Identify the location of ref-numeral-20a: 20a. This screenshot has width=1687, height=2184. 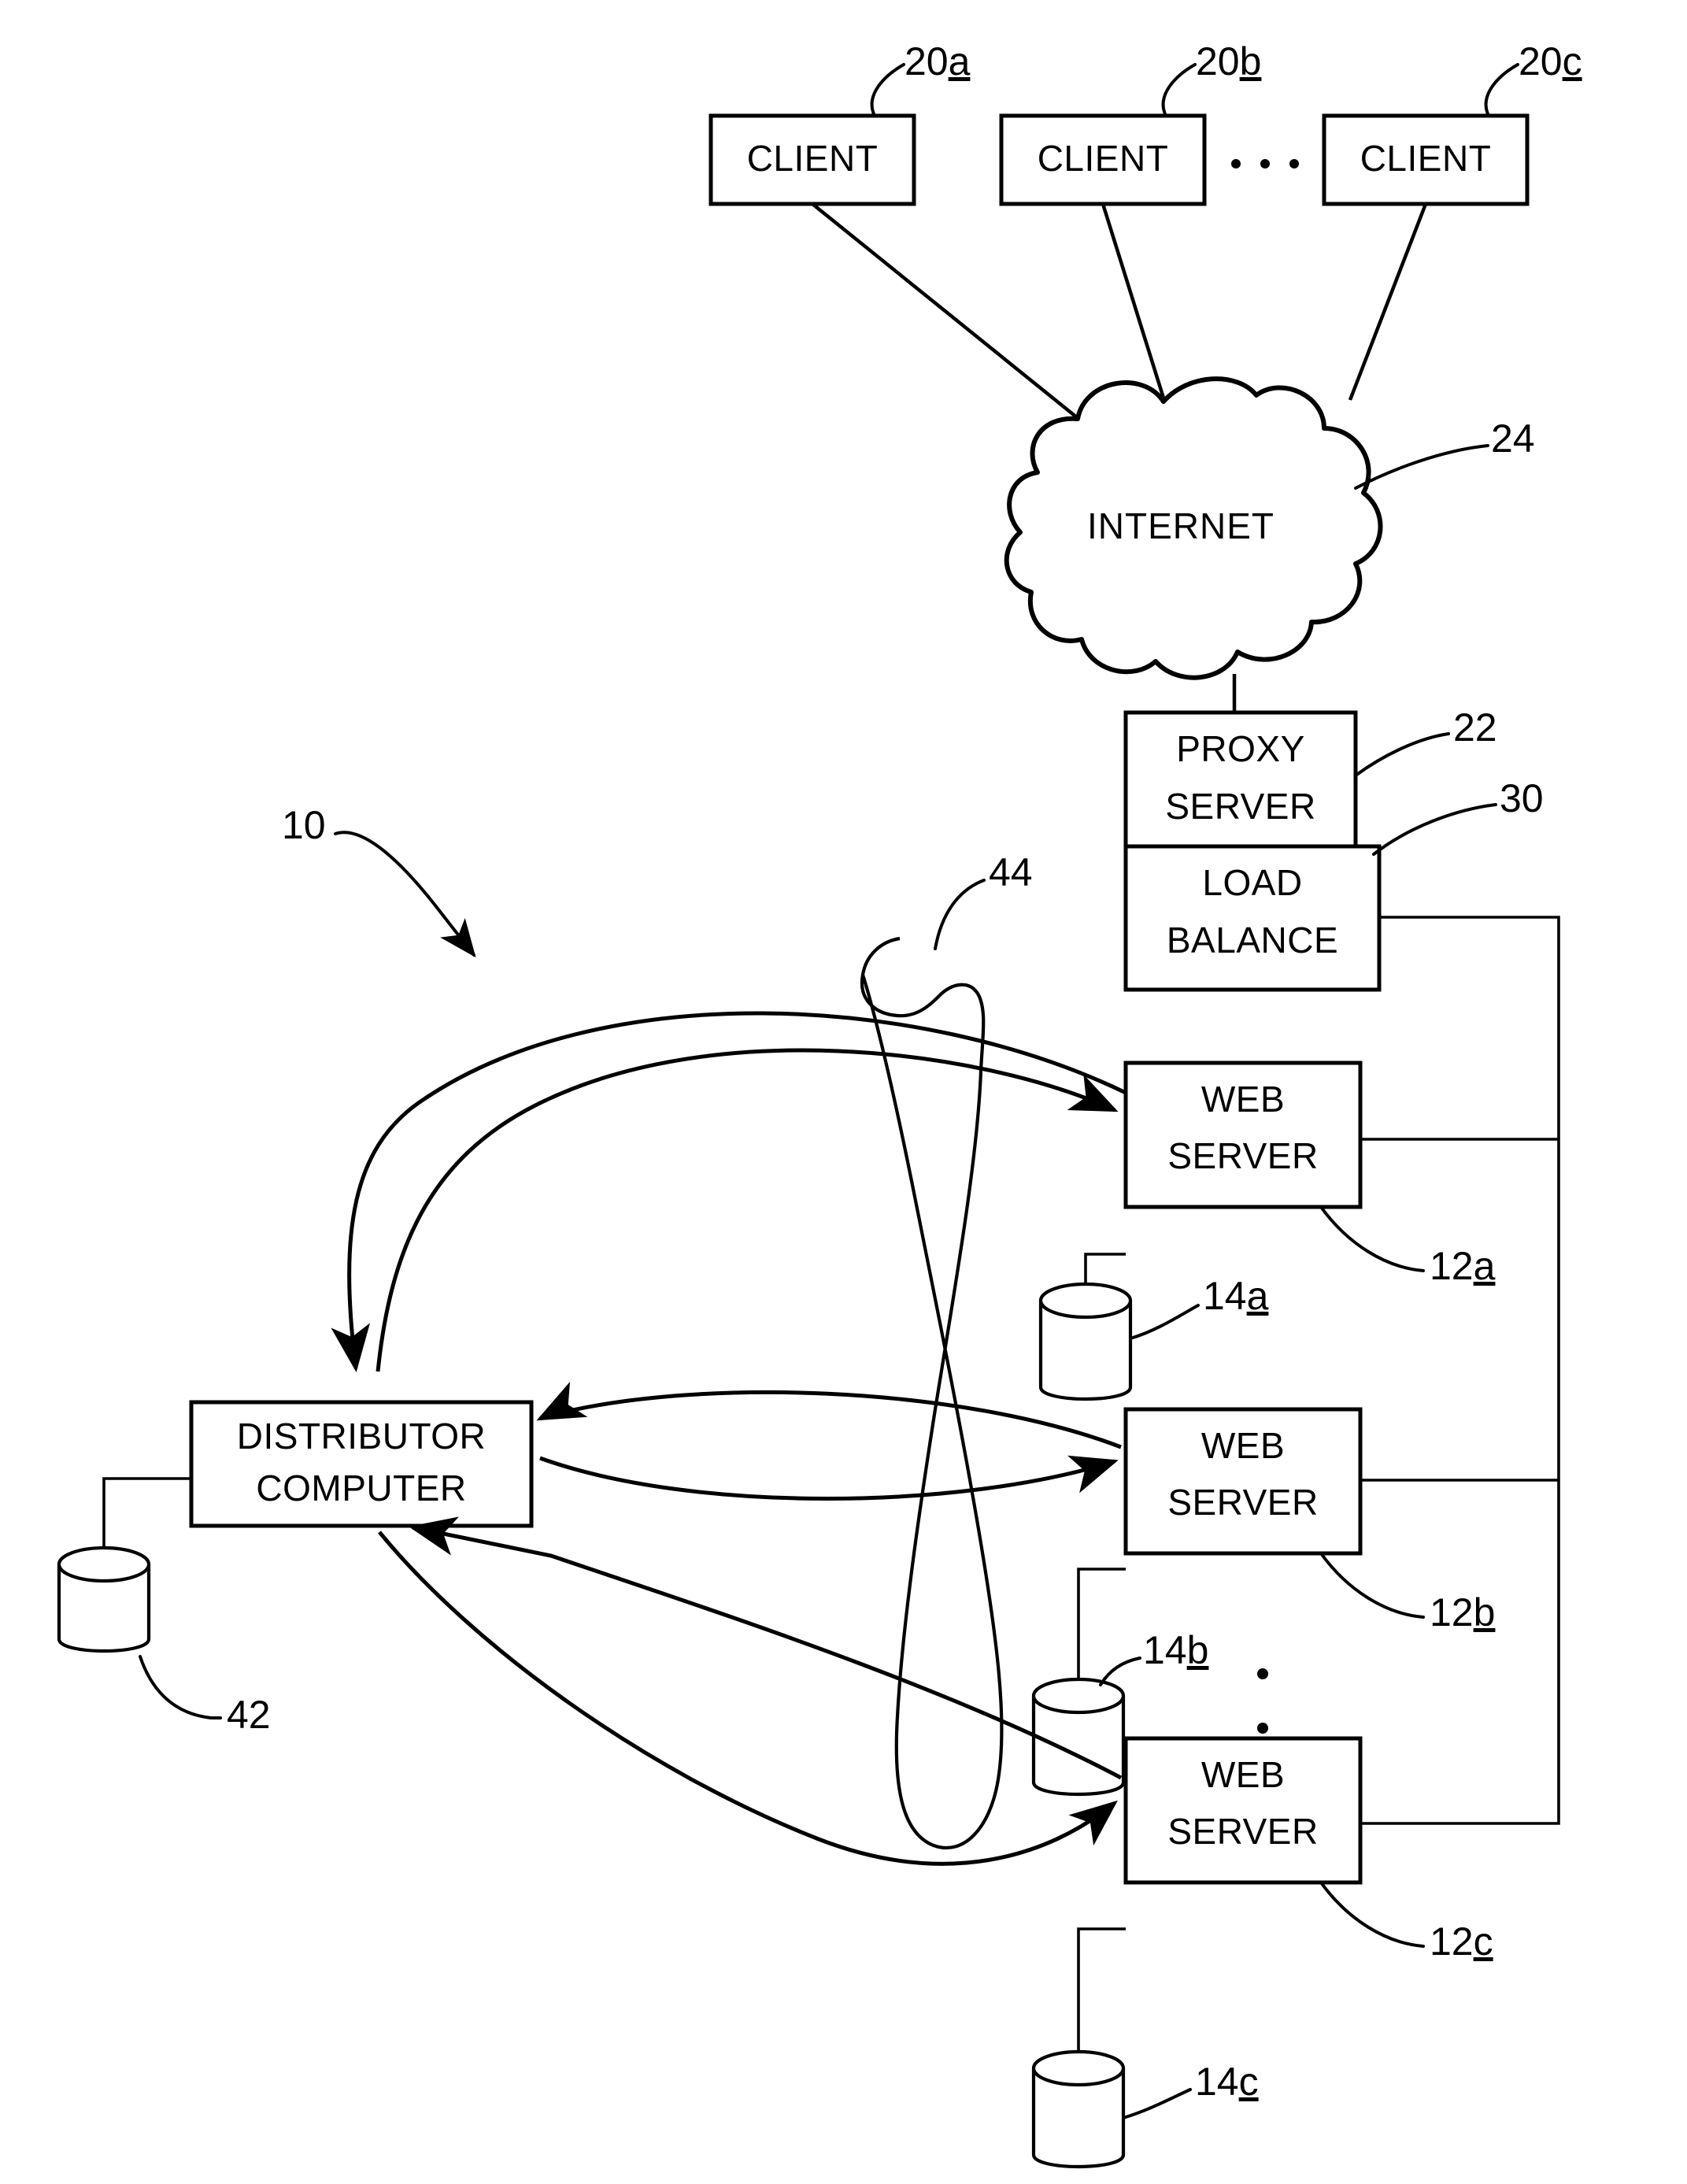
(938, 61).